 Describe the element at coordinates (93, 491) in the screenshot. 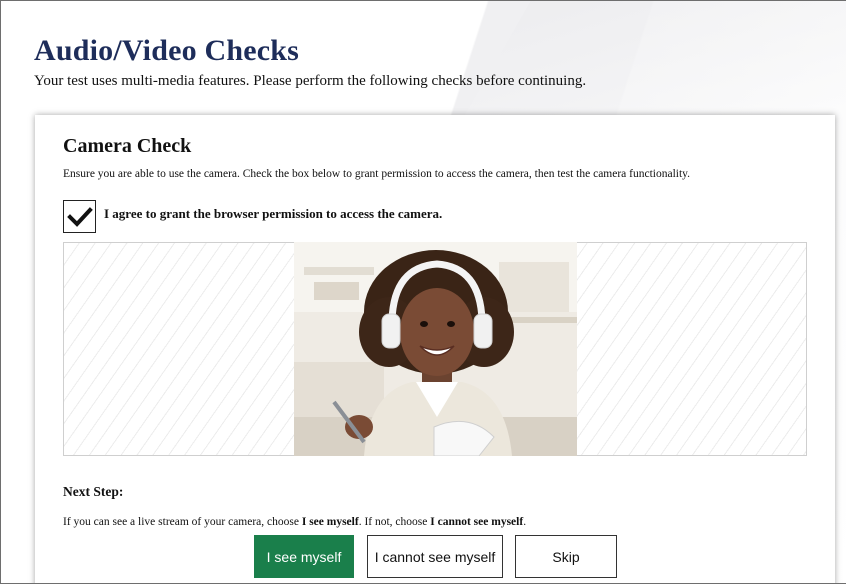

I see `next-step-title: Next Step:` at that location.